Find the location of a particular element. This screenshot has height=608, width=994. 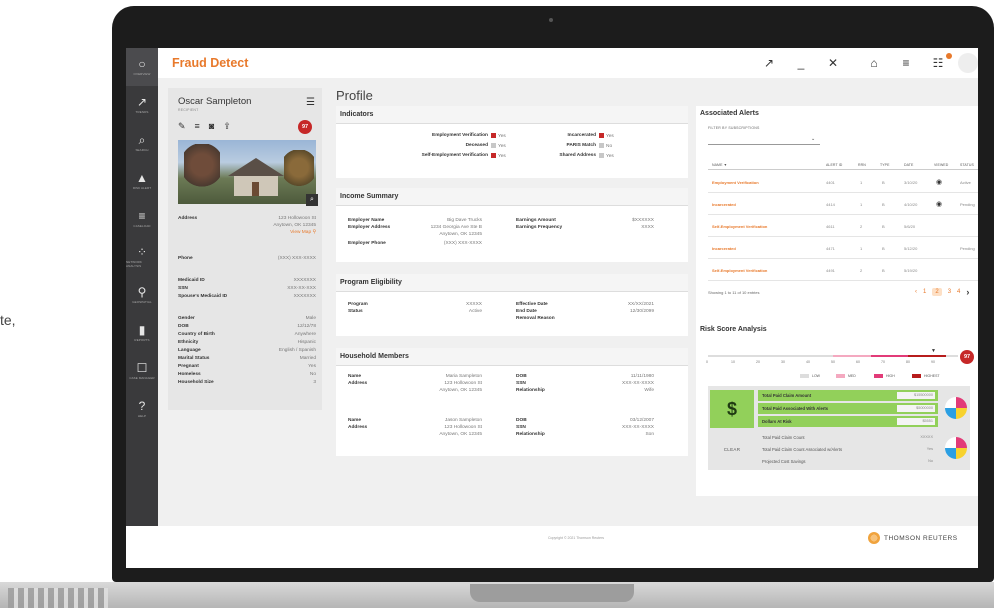

rail-search: ⌕ SEARCH is located at coordinates (142, 143).